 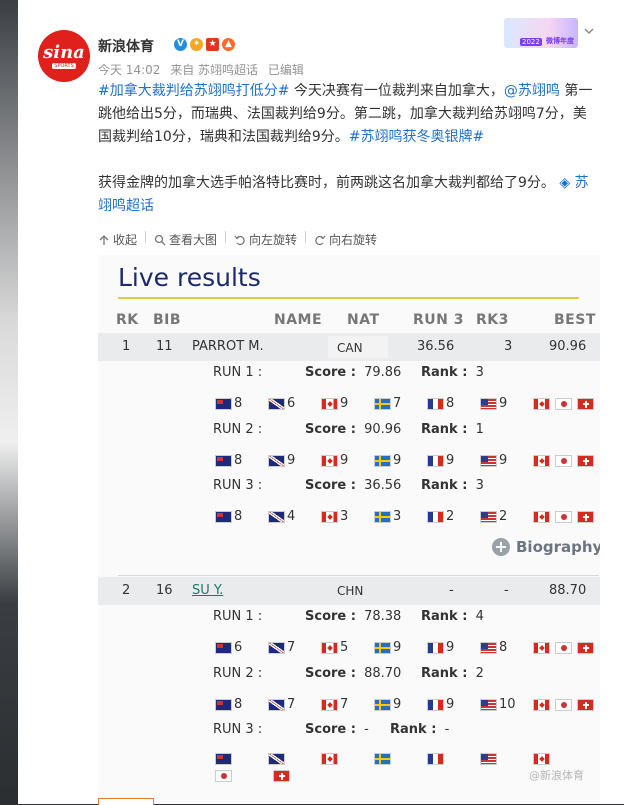 What do you see at coordinates (126, 46) in the screenshot?
I see `author-name: 新浪体育` at bounding box center [126, 46].